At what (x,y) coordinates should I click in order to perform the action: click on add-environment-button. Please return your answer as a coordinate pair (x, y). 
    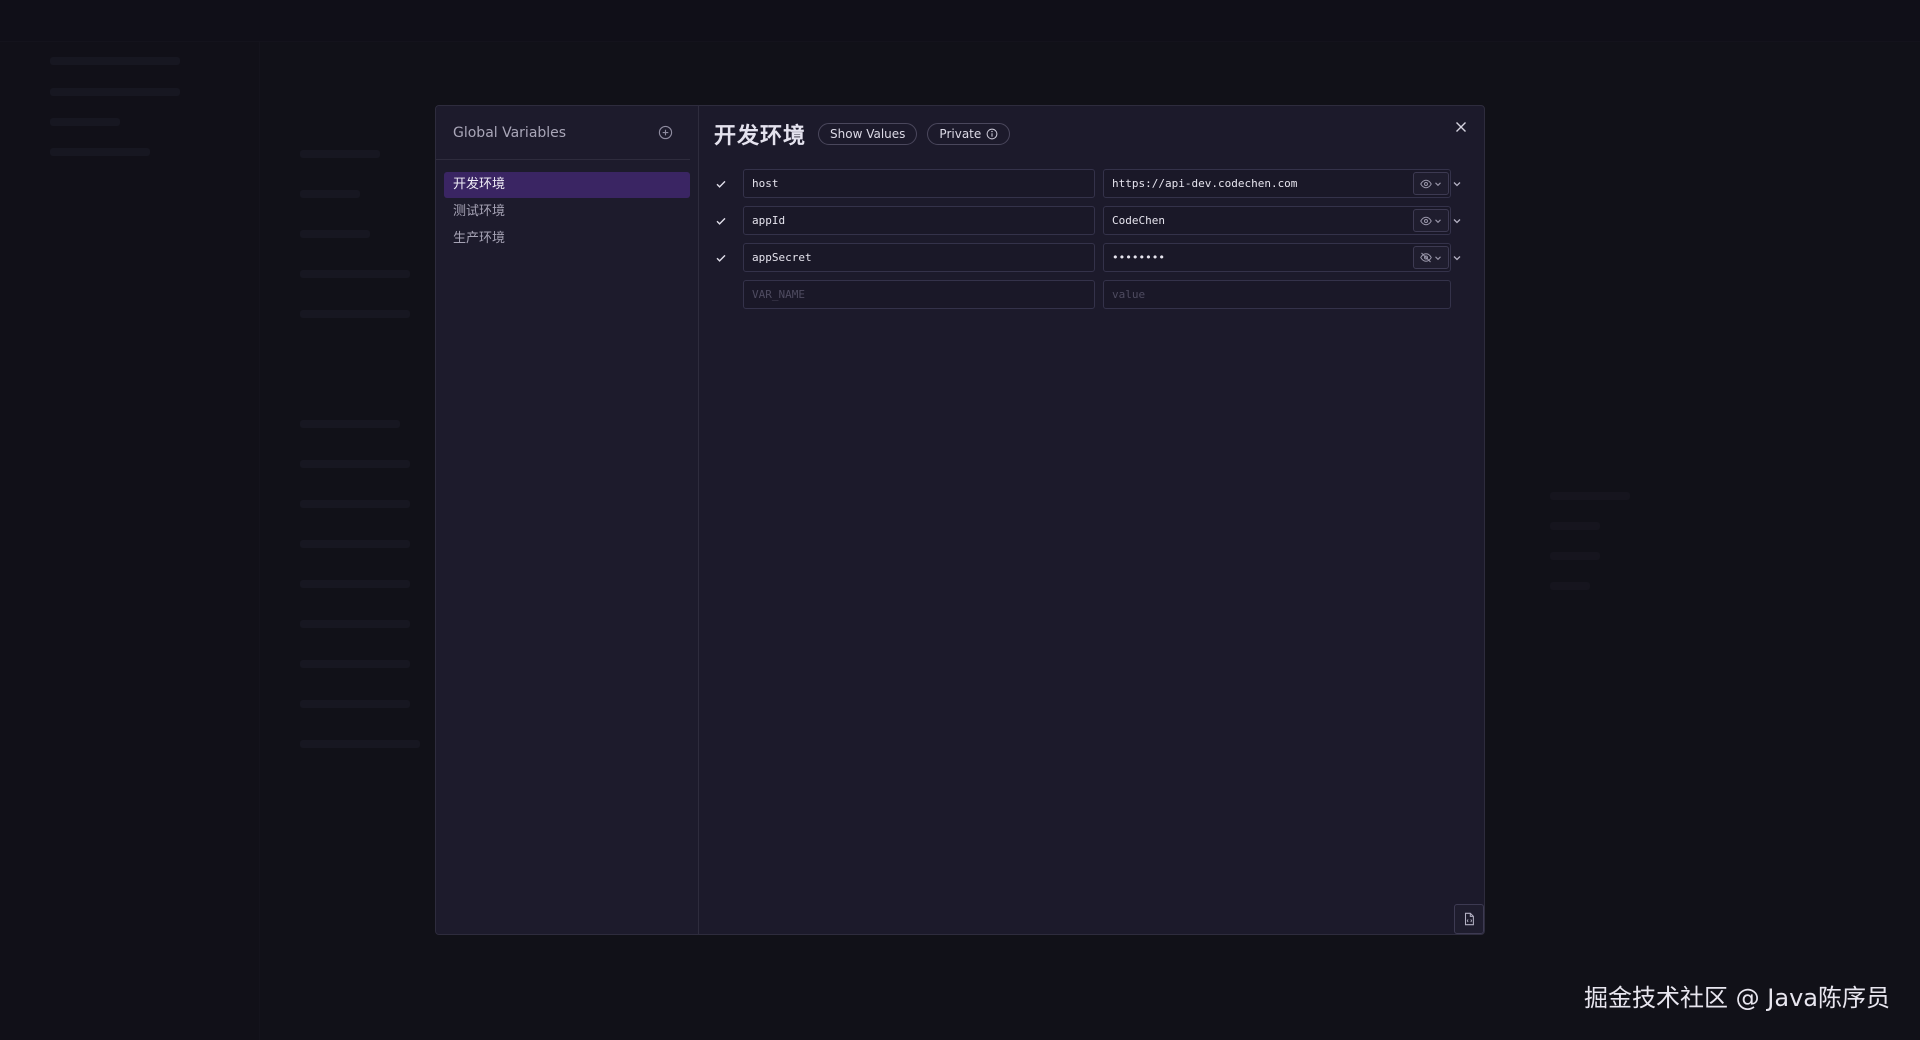
    Looking at the image, I should click on (665, 133).